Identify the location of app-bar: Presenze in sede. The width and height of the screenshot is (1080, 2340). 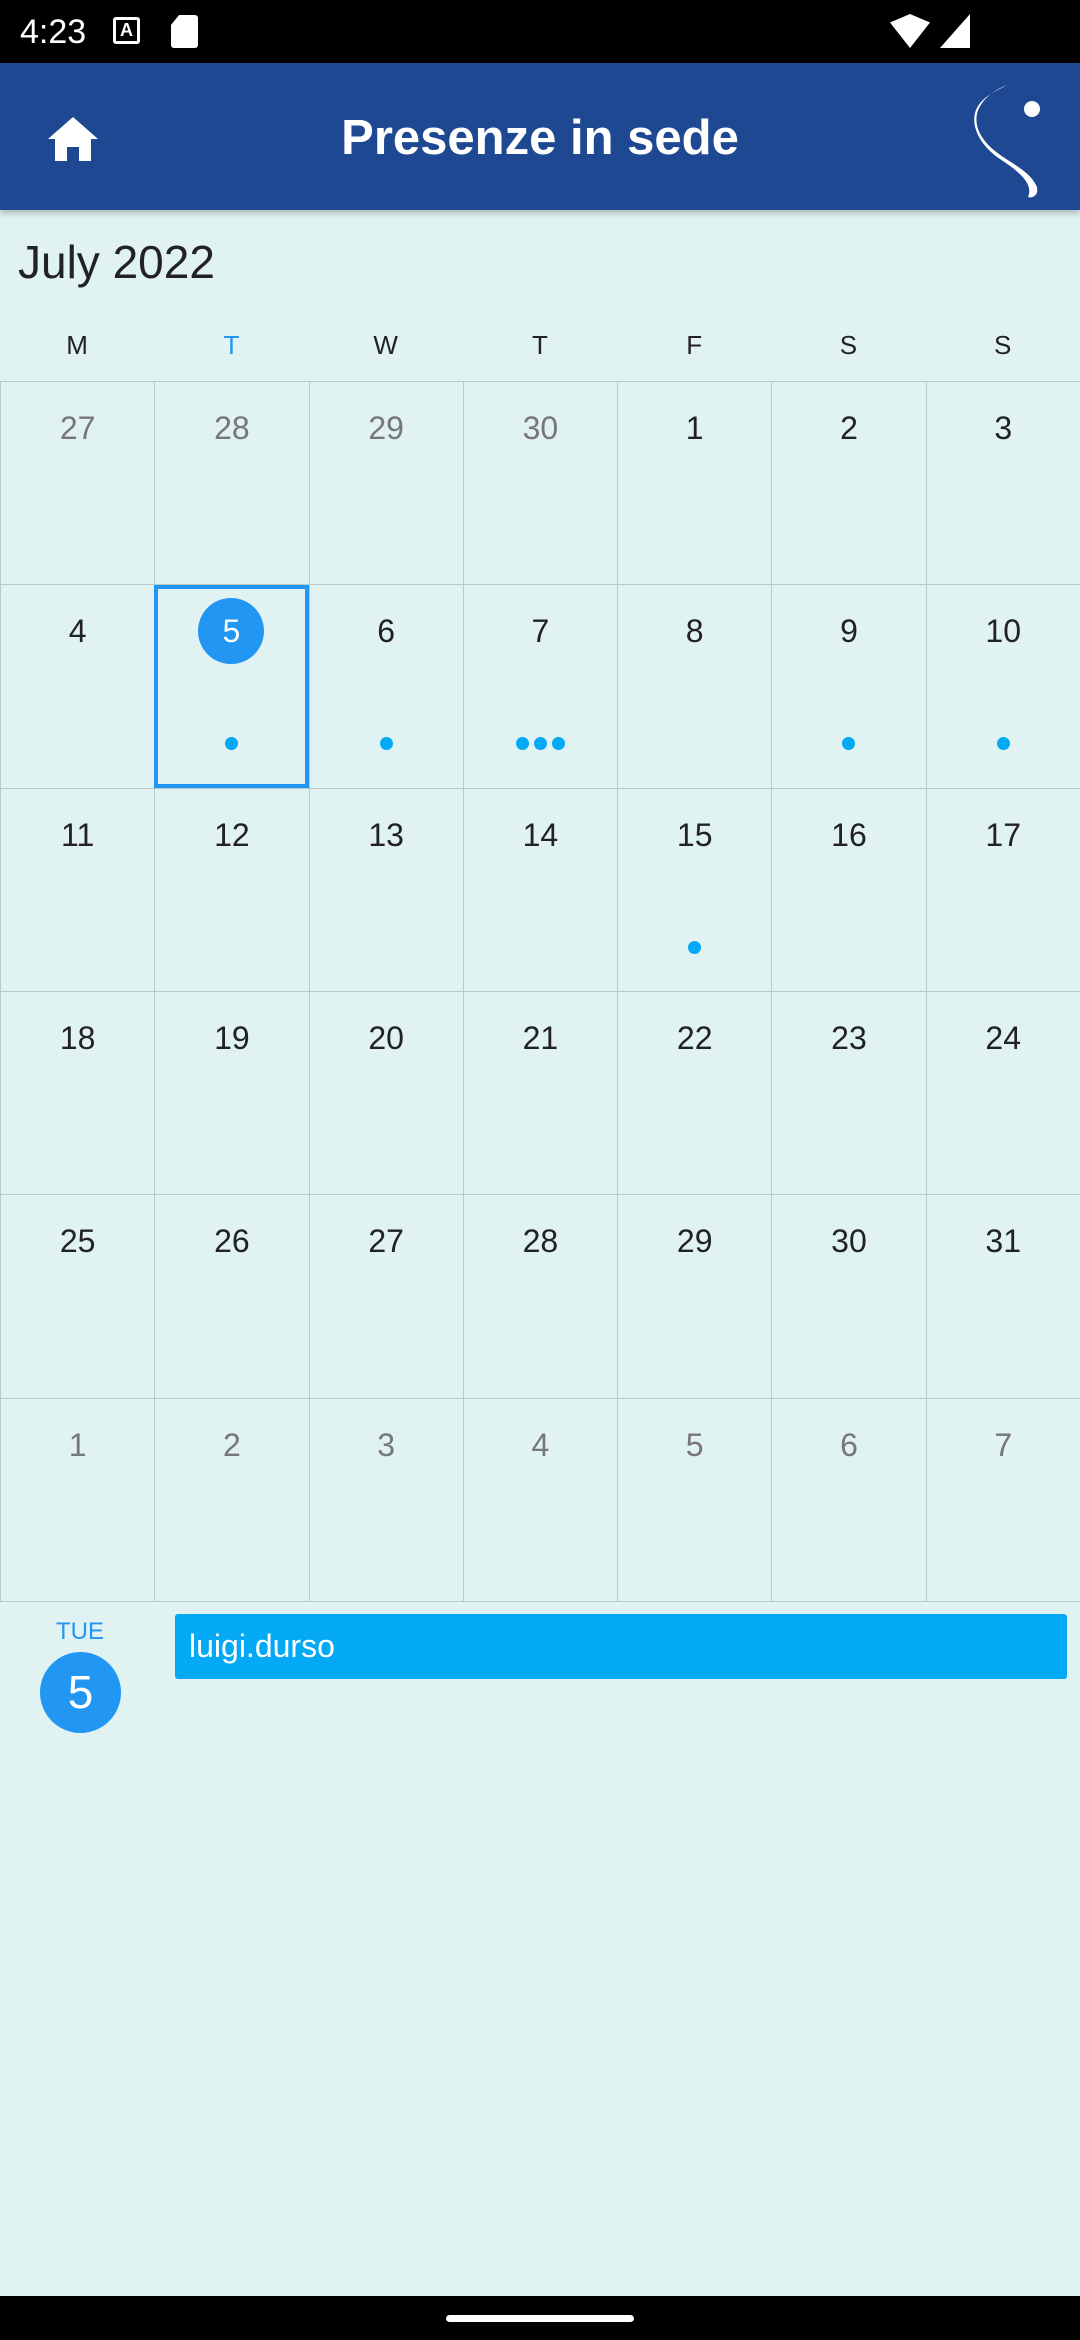
(540, 136).